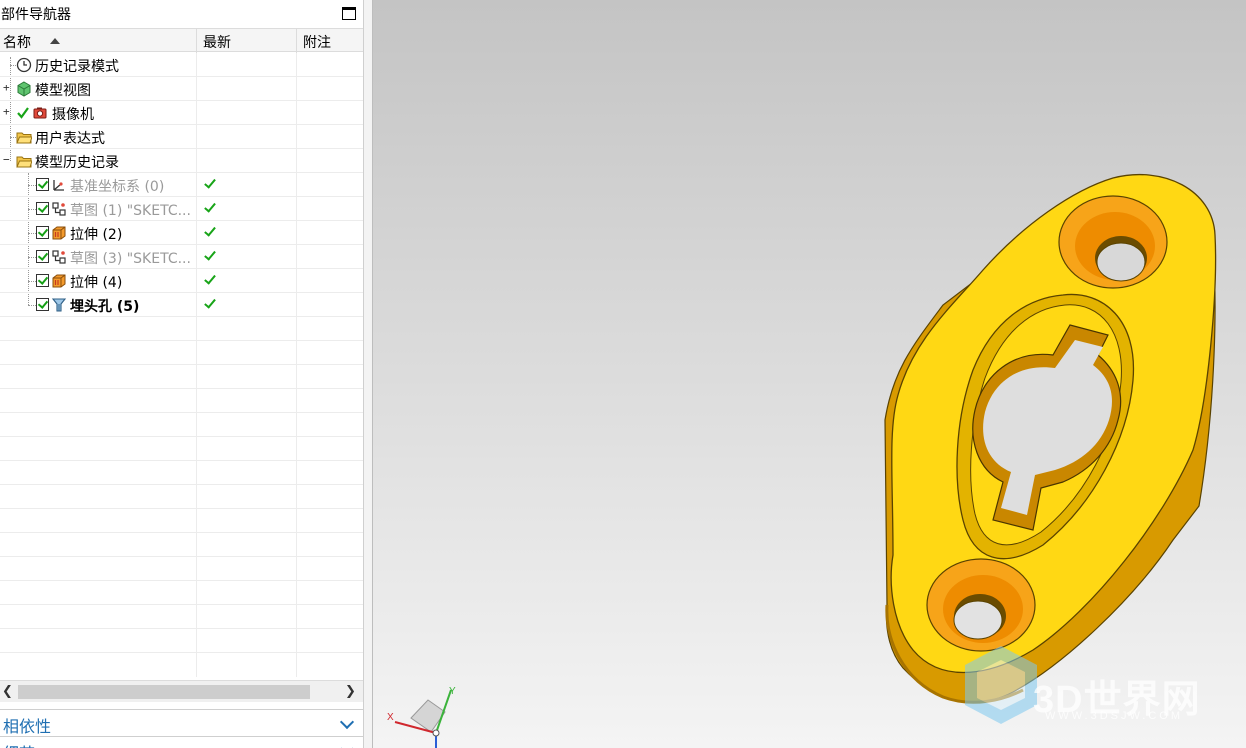  Describe the element at coordinates (368, 374) in the screenshot. I see `panel-splitter` at that location.